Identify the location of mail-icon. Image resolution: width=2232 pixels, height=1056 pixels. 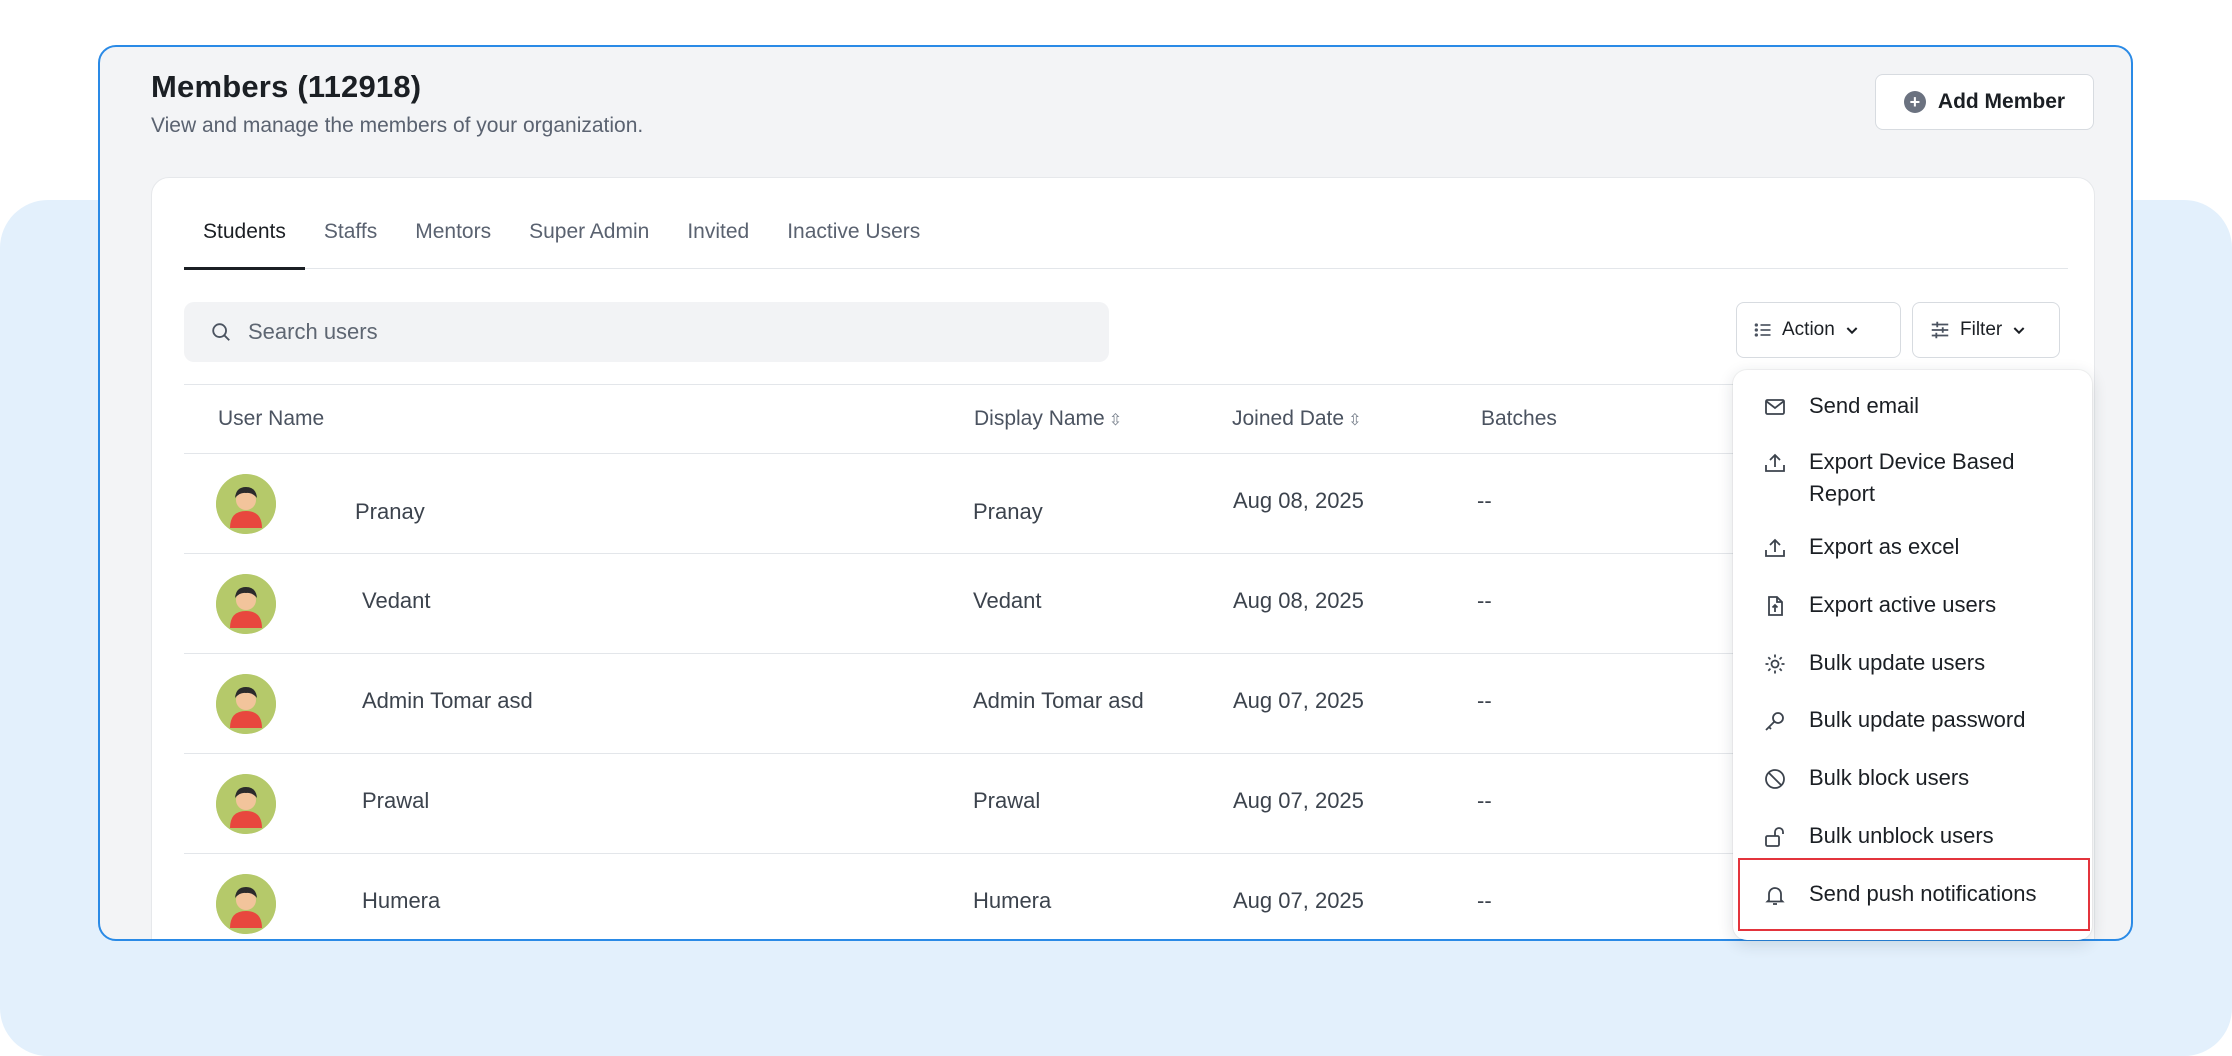
(1775, 407).